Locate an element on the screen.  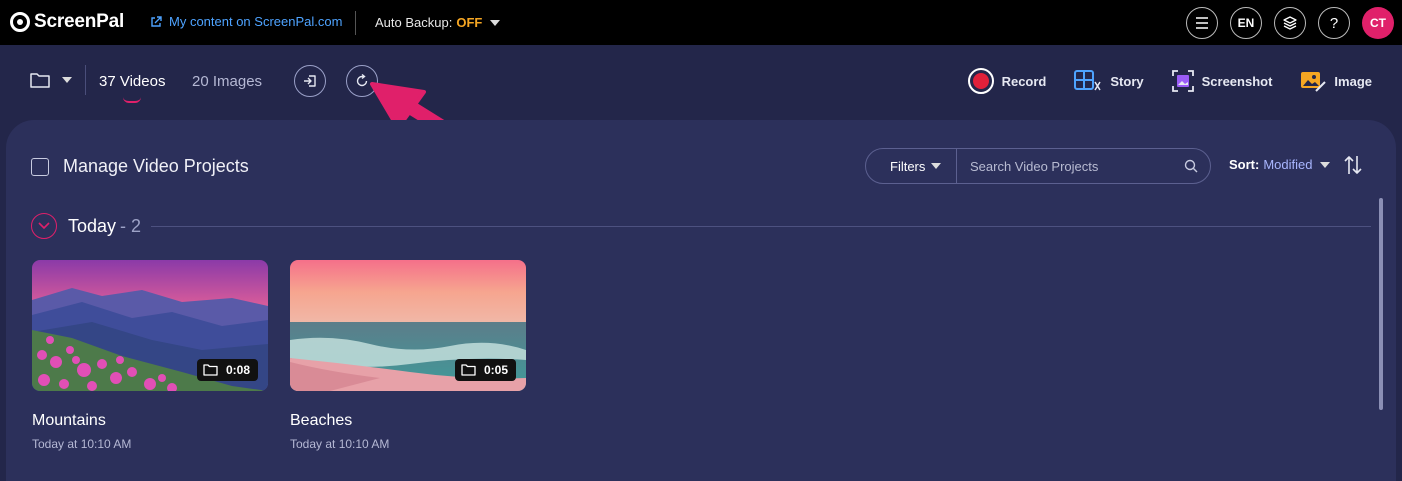
duration-badge: 0:05 is located at coordinates (485, 370).